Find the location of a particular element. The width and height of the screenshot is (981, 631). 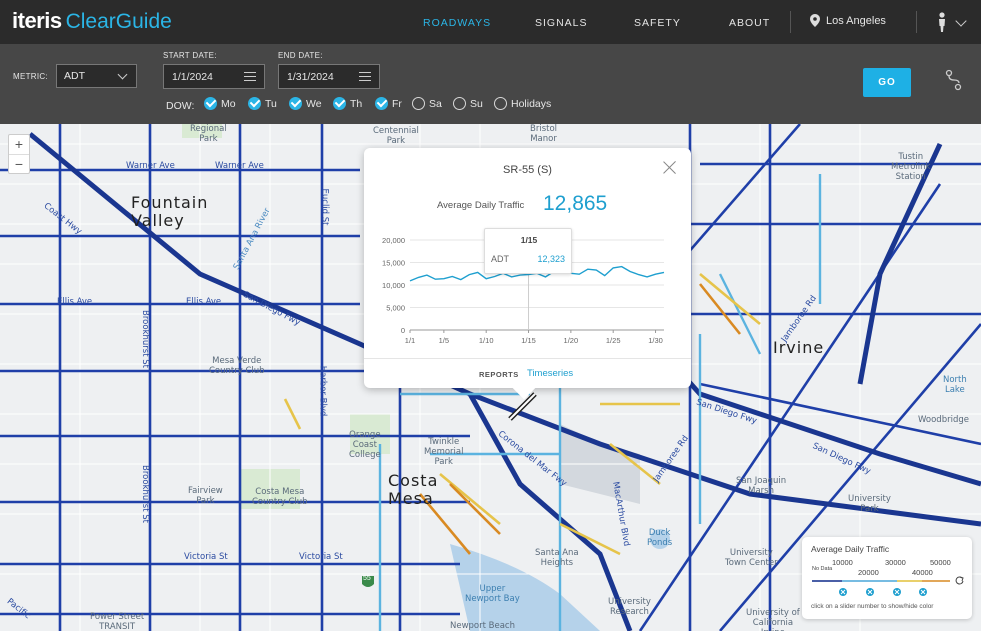

place-san-joaquin-marsh: San Joaquin Marsh is located at coordinates (761, 486).